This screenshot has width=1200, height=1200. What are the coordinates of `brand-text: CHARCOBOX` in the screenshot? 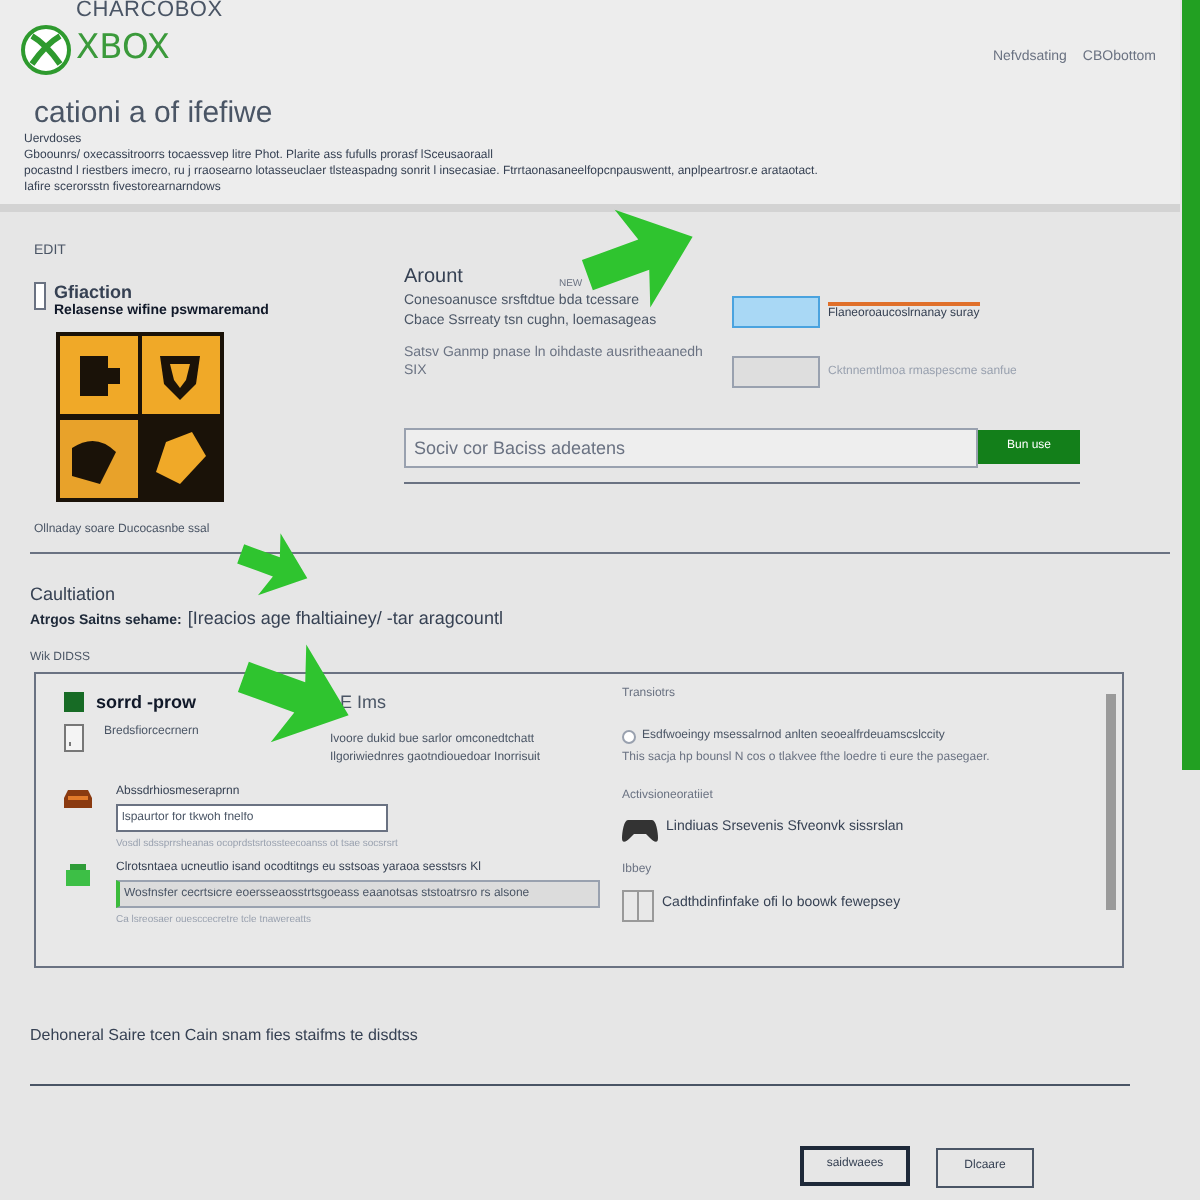 It's located at (148, 11).